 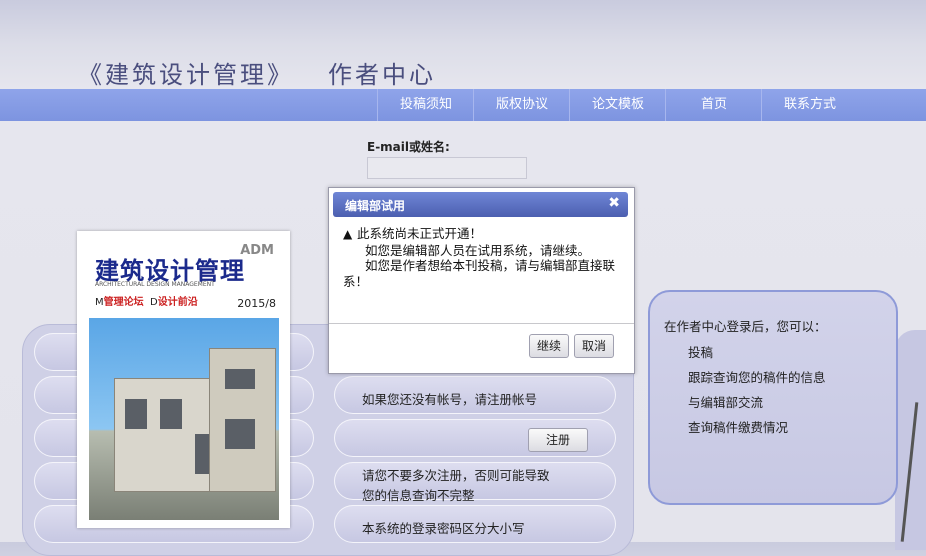 What do you see at coordinates (481, 323) in the screenshot?
I see `dialog-separator` at bounding box center [481, 323].